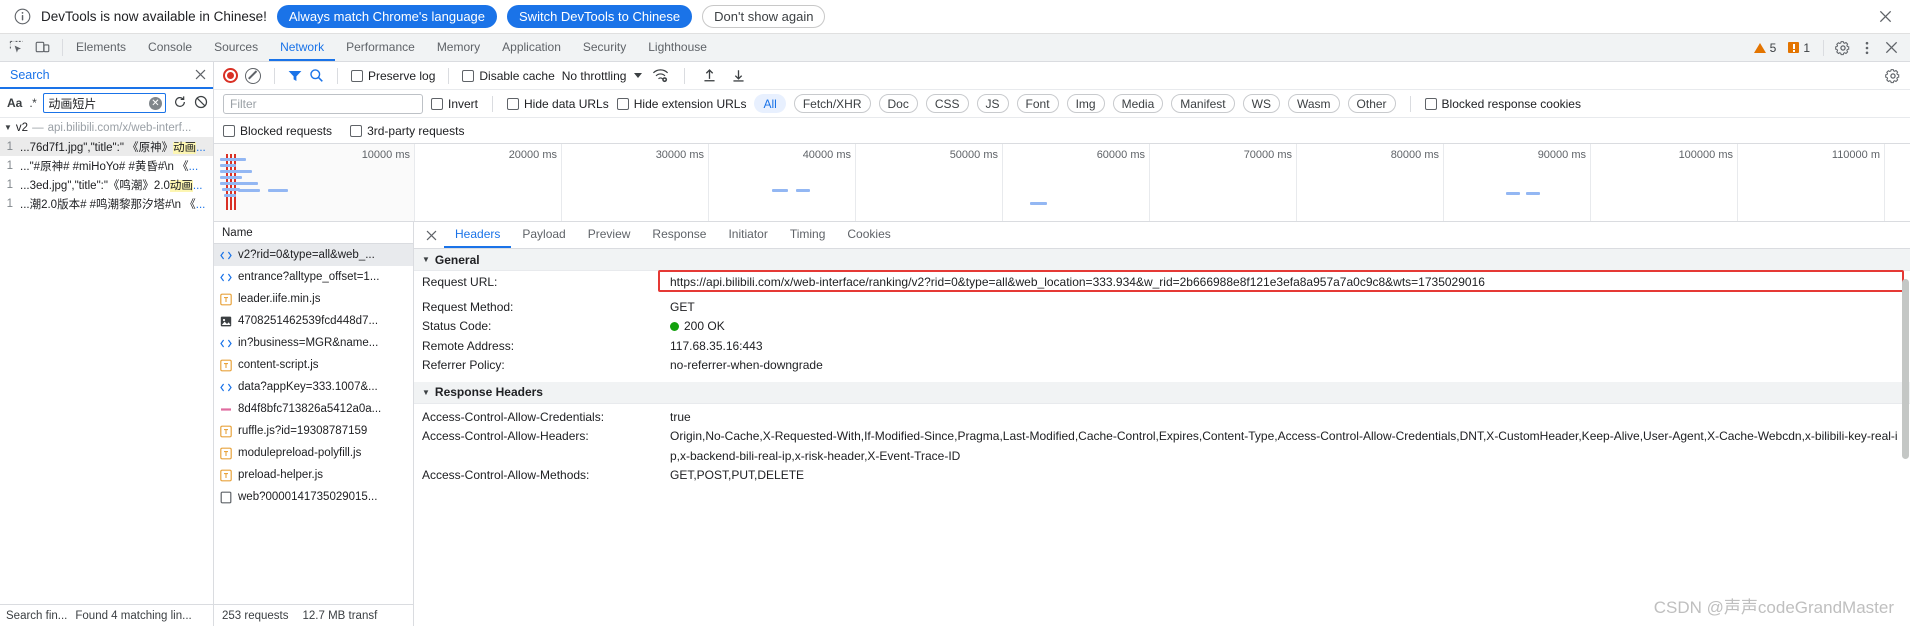  What do you see at coordinates (1162, 392) in the screenshot?
I see `response-headers-section-header: ▼ Response Headers` at bounding box center [1162, 392].